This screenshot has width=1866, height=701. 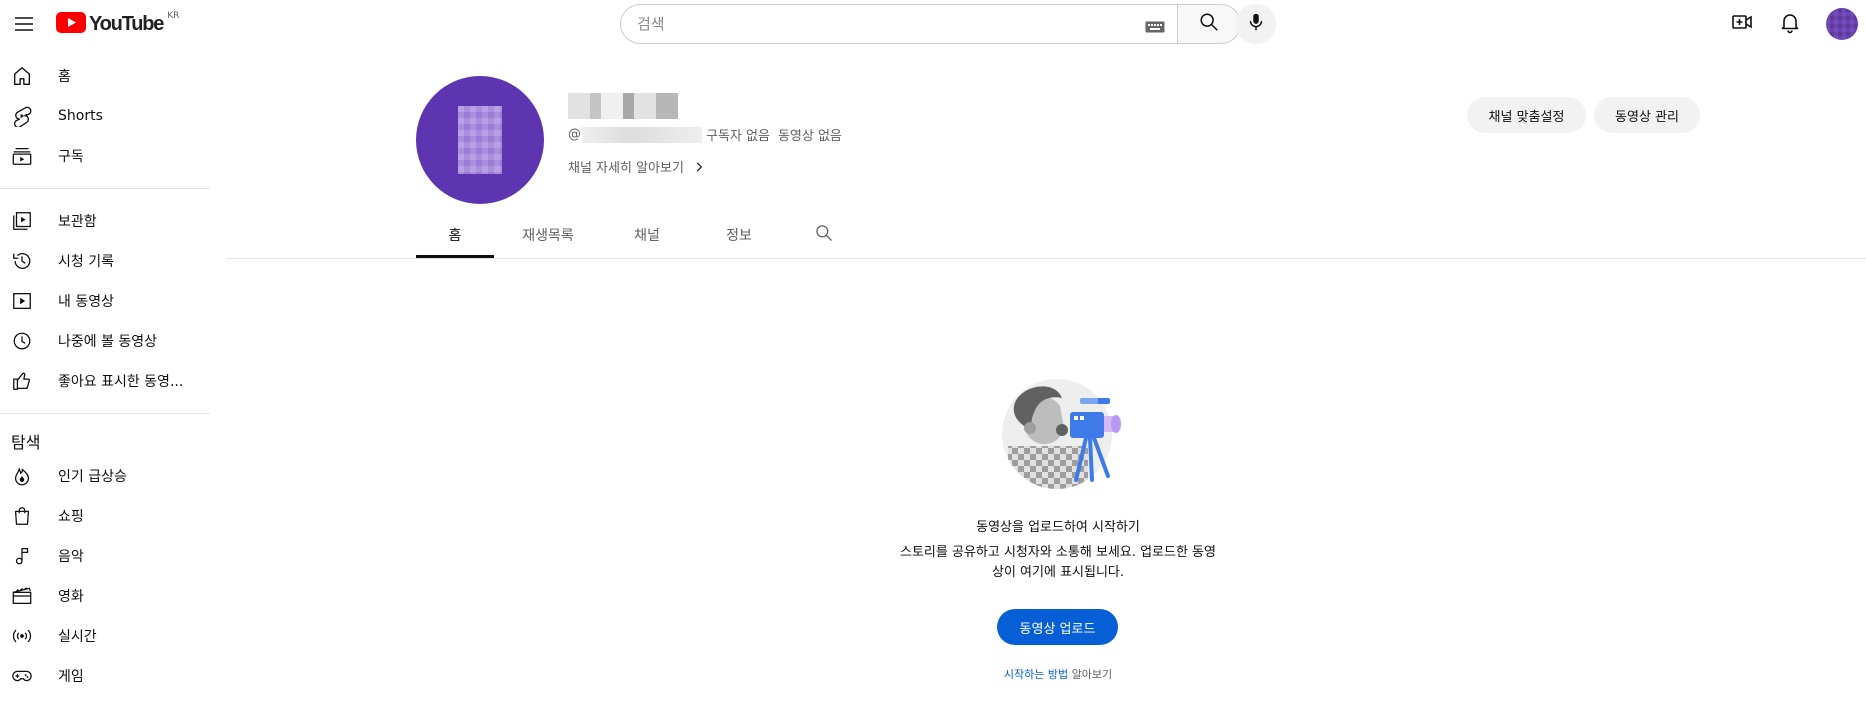 I want to click on logo-text: YouTube, so click(x=126, y=23).